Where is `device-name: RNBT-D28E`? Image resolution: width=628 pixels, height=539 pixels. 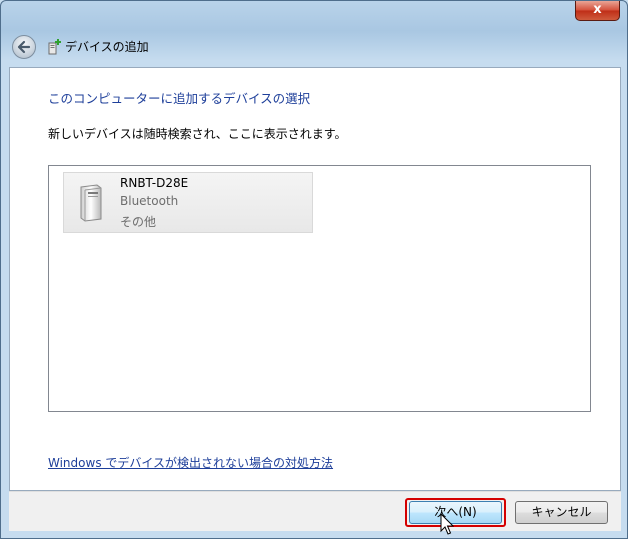 device-name: RNBT-D28E is located at coordinates (154, 183).